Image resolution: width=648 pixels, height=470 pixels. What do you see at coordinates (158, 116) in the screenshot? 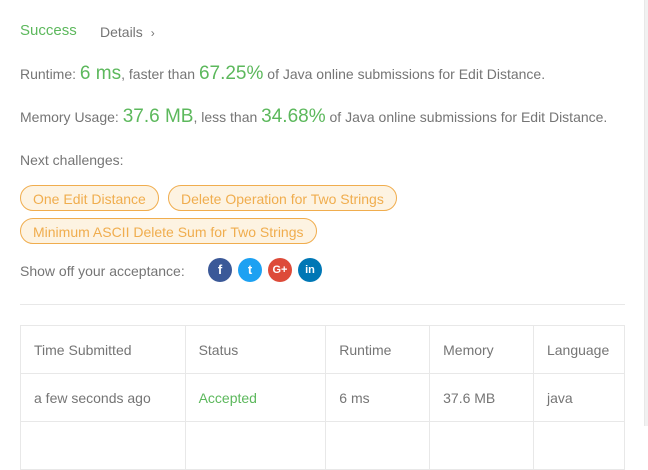
I see `memory-value: 37.6 MB` at bounding box center [158, 116].